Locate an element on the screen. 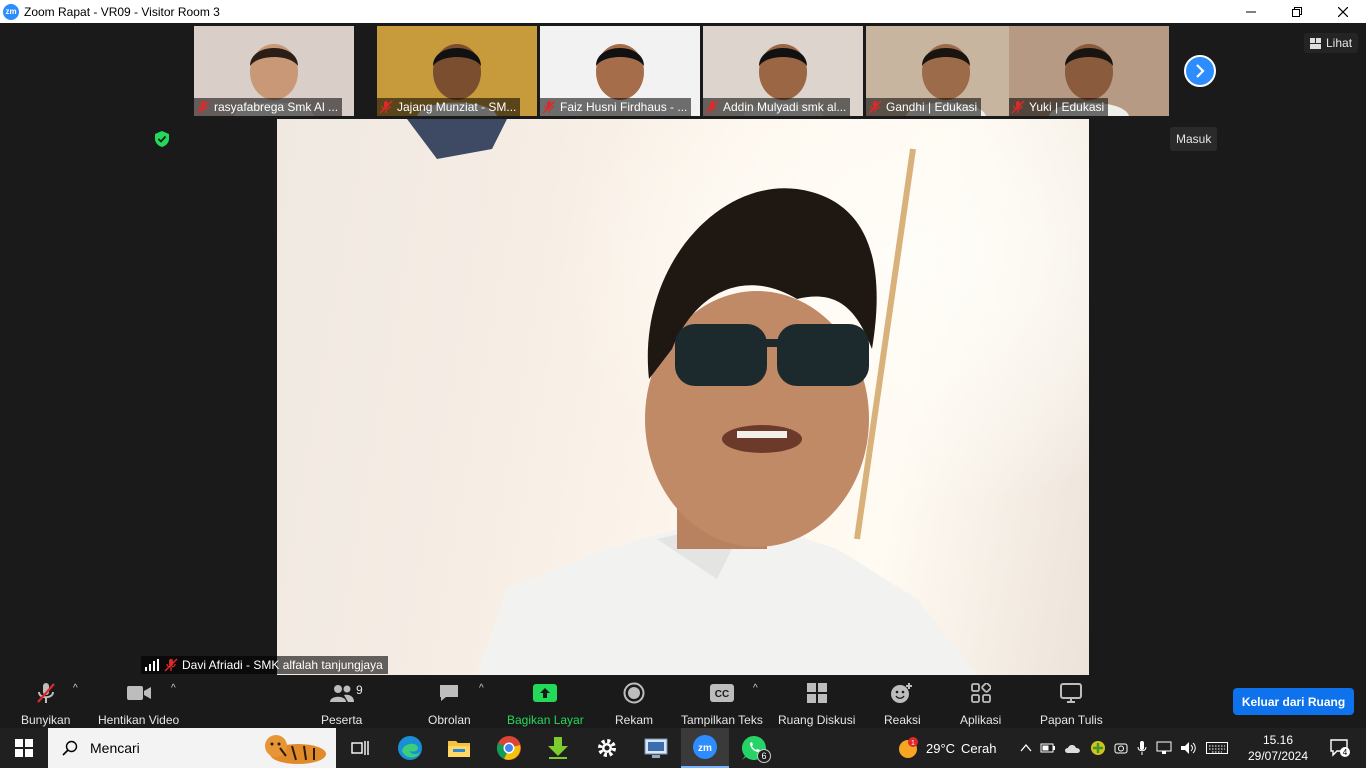  whatsapp-button: 6 is located at coordinates (754, 748).